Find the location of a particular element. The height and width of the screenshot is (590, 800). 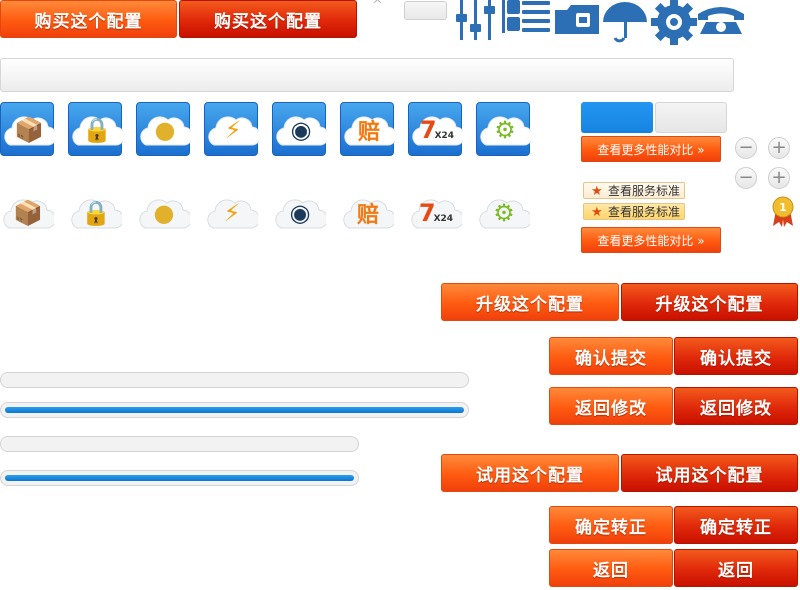

folder-icon is located at coordinates (577, 19).